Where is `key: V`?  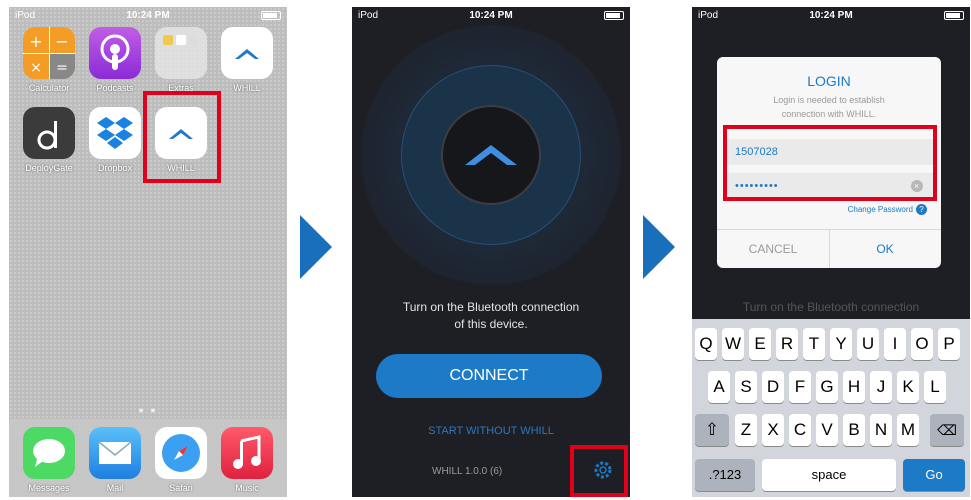 key: V is located at coordinates (827, 430).